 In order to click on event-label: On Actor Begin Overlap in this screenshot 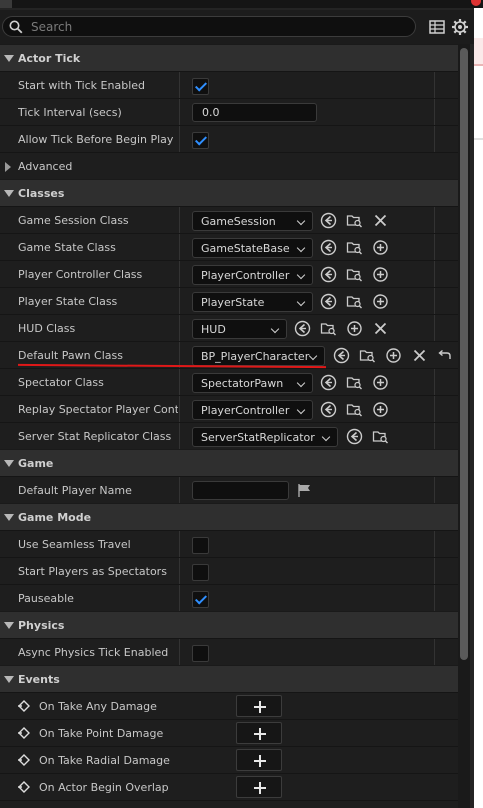, I will do `click(104, 787)`.